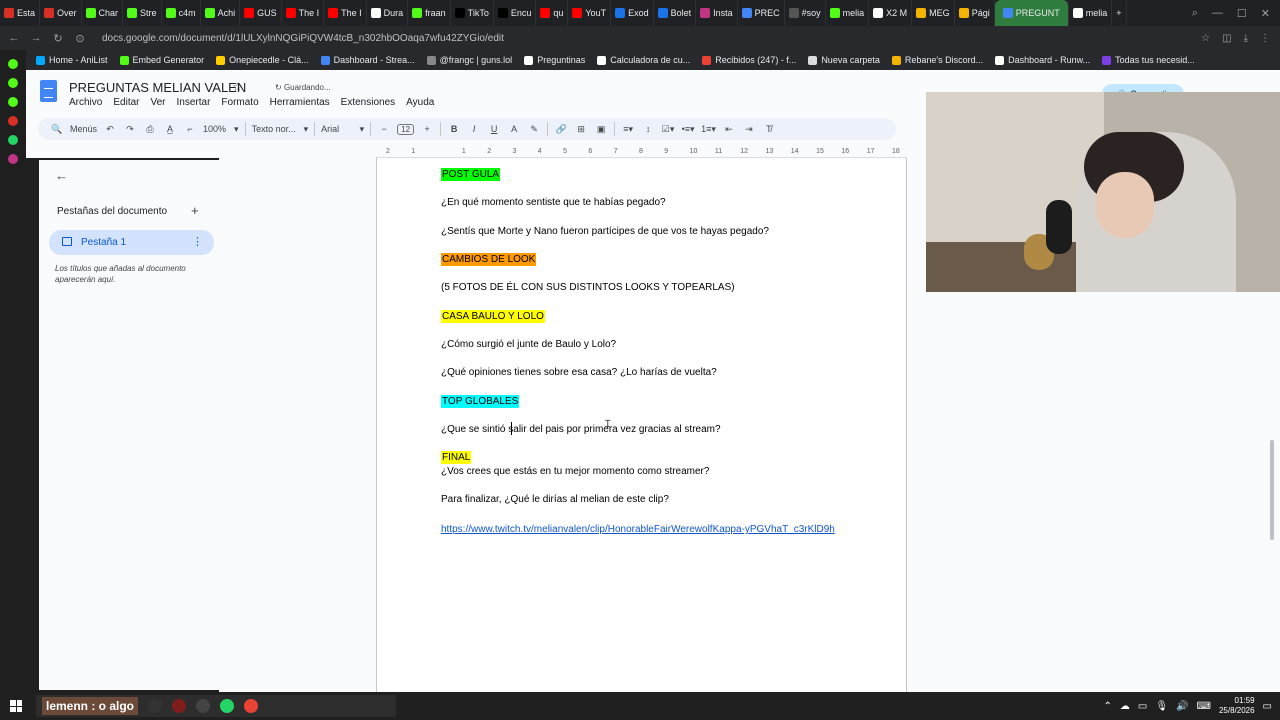 This screenshot has width=1280, height=720. Describe the element at coordinates (805, 13) in the screenshot. I see `browser-tab: #soy` at that location.